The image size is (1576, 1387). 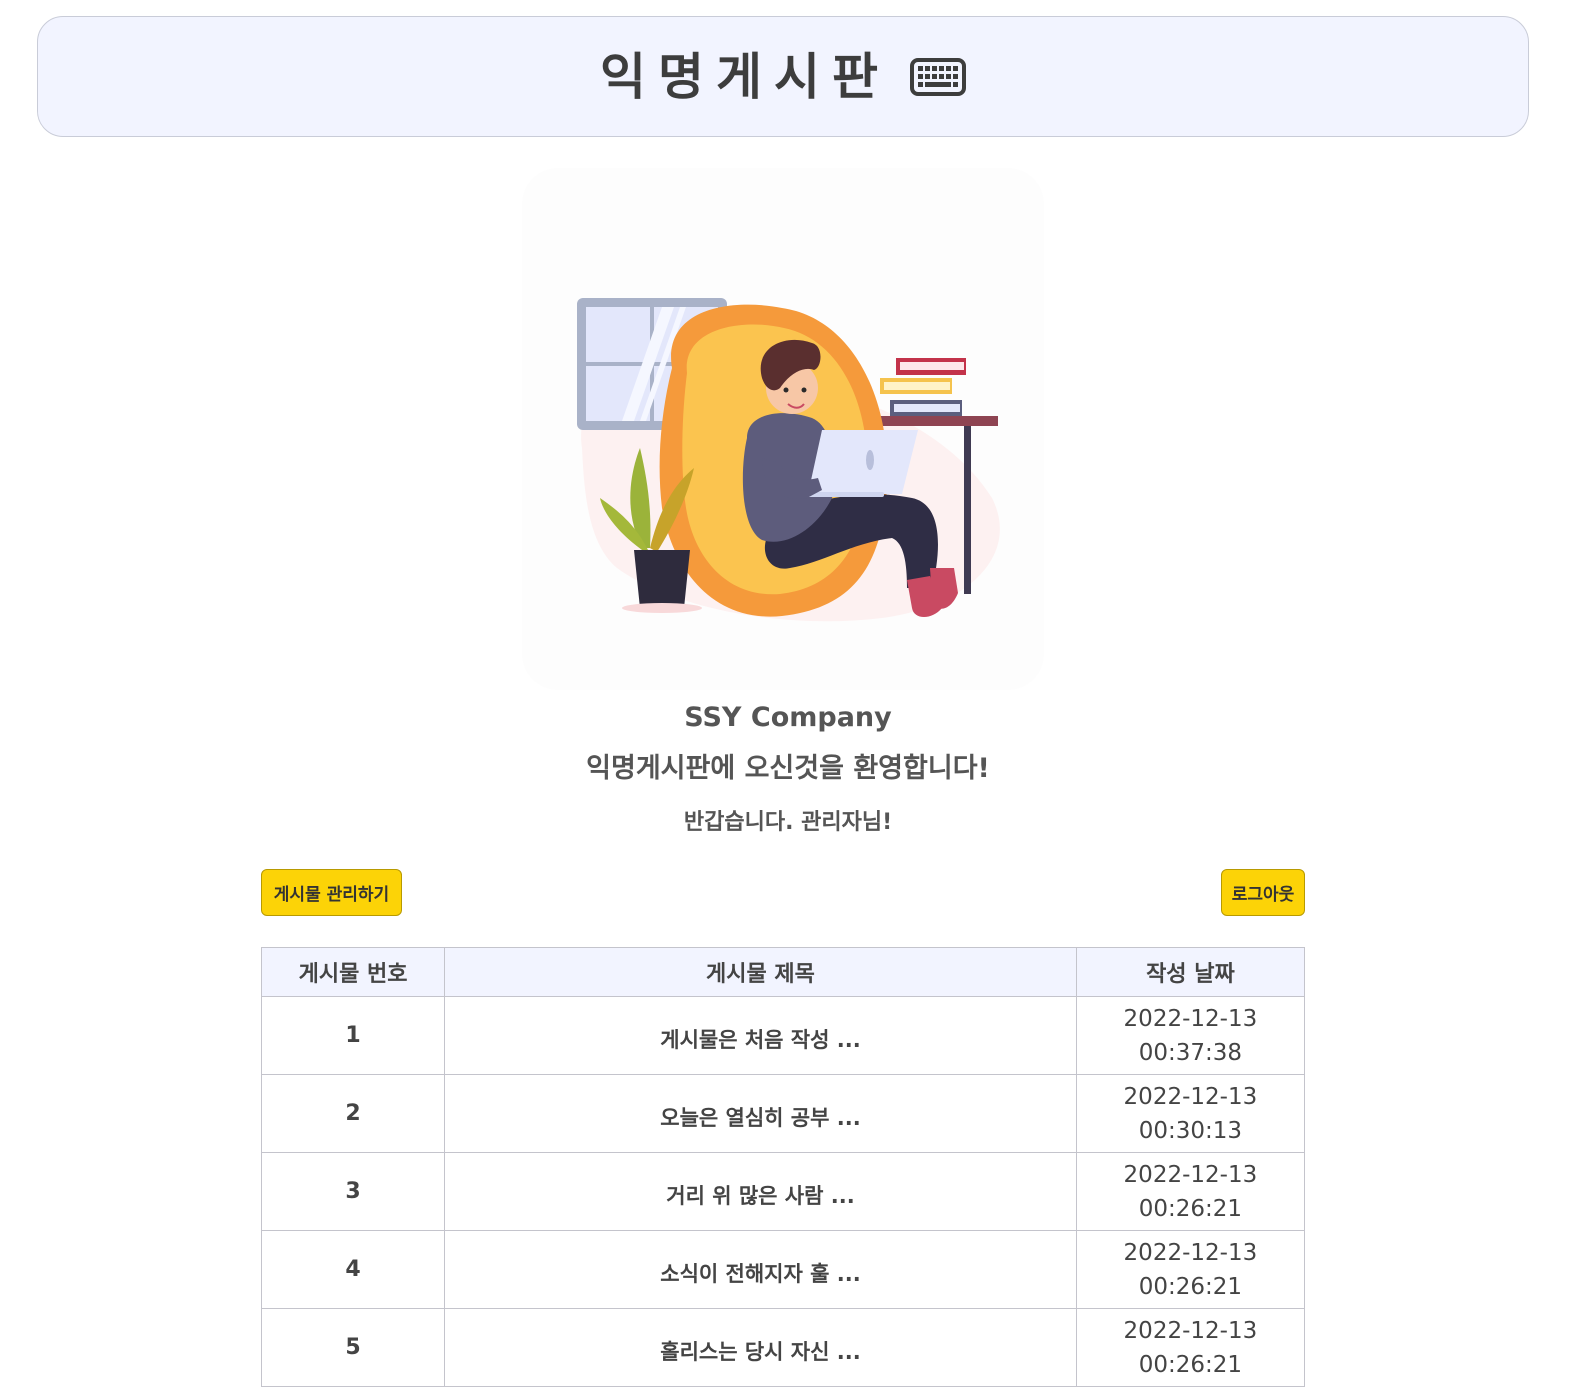 I want to click on column-header-number: 게시물 번호, so click(x=353, y=972).